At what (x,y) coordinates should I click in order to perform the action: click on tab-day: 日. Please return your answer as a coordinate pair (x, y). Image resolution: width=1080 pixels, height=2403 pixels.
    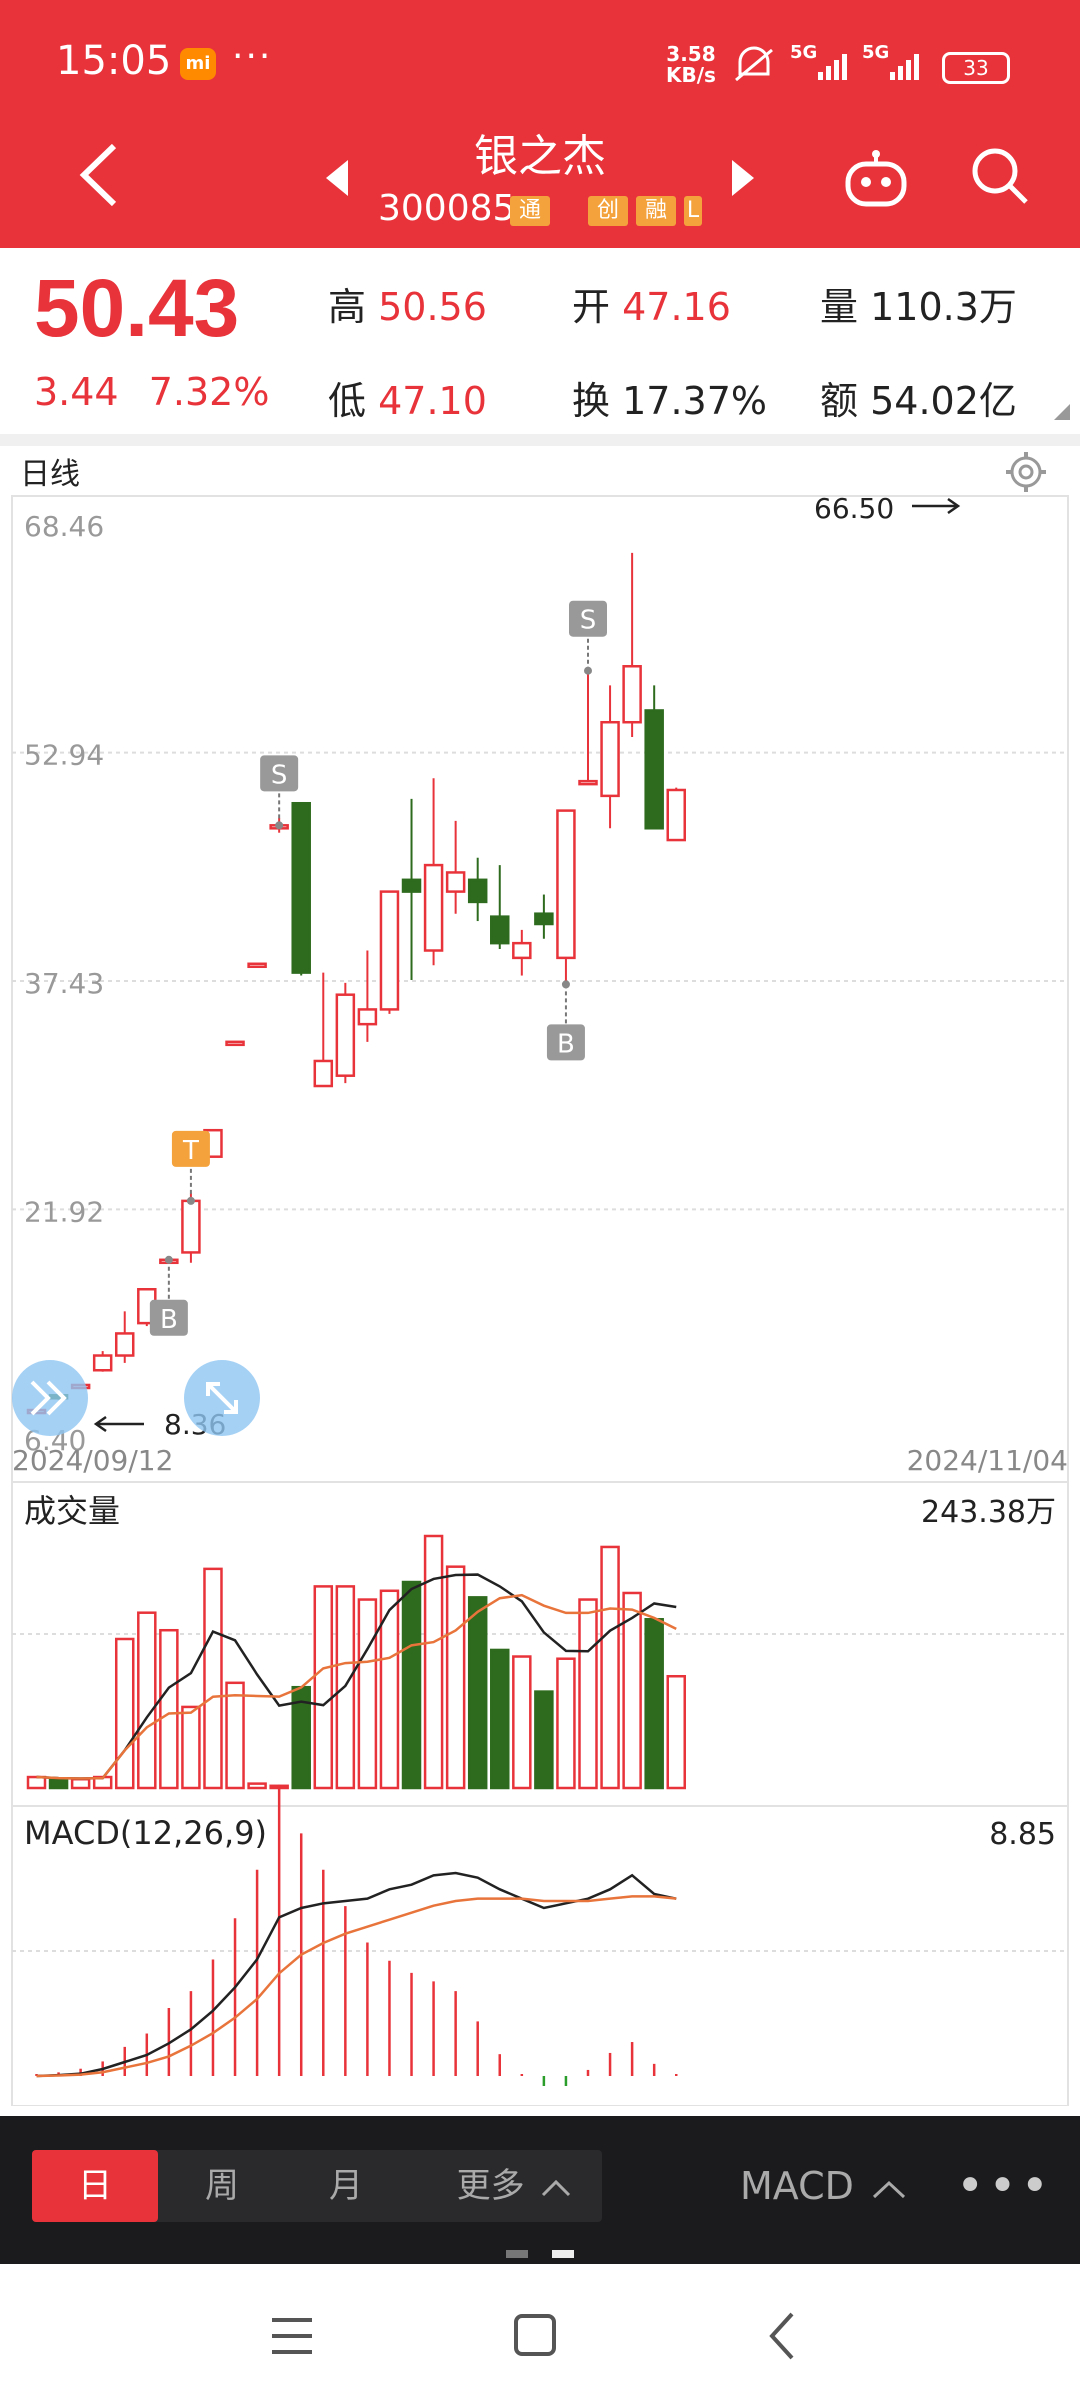
    Looking at the image, I should click on (95, 2186).